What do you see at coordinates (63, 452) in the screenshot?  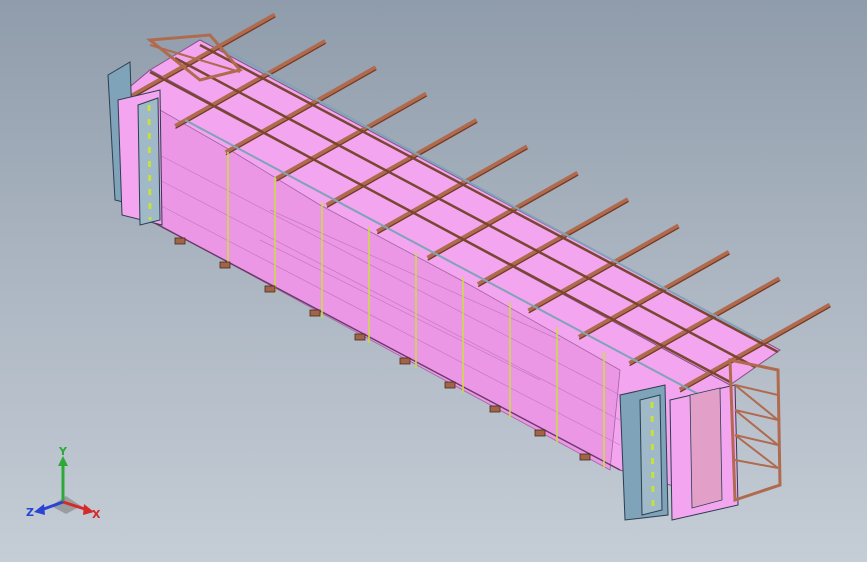 I see `y-axis-label: Y` at bounding box center [63, 452].